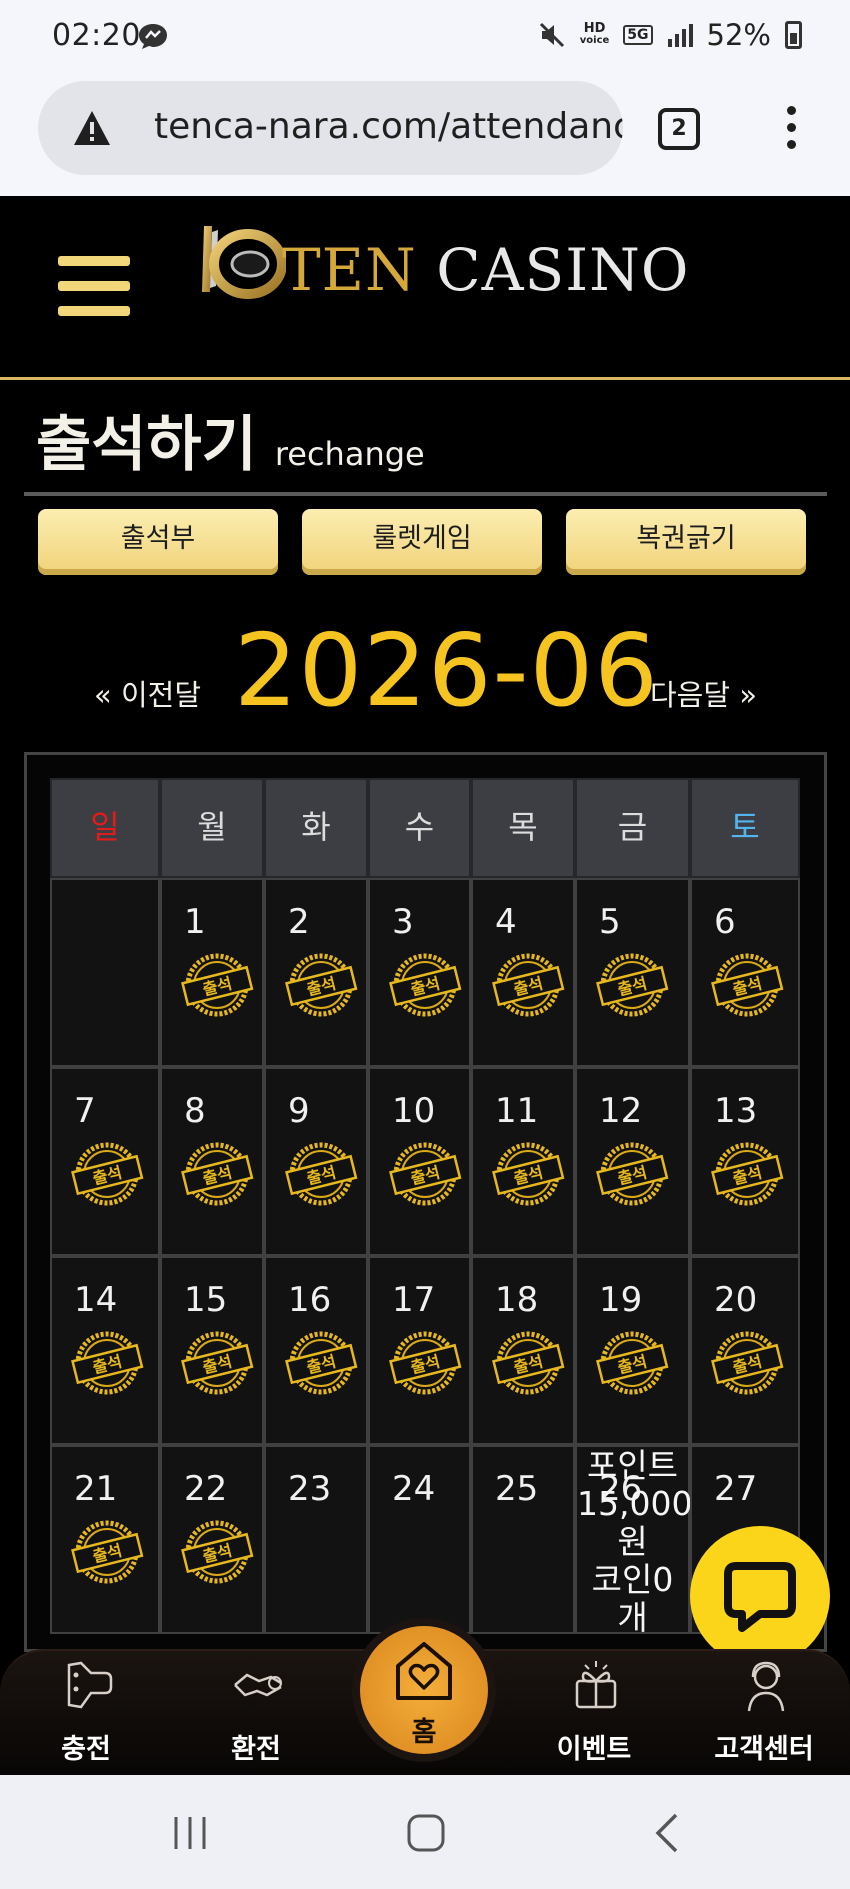  I want to click on calendar-day-17: 17 출석, so click(419, 1350).